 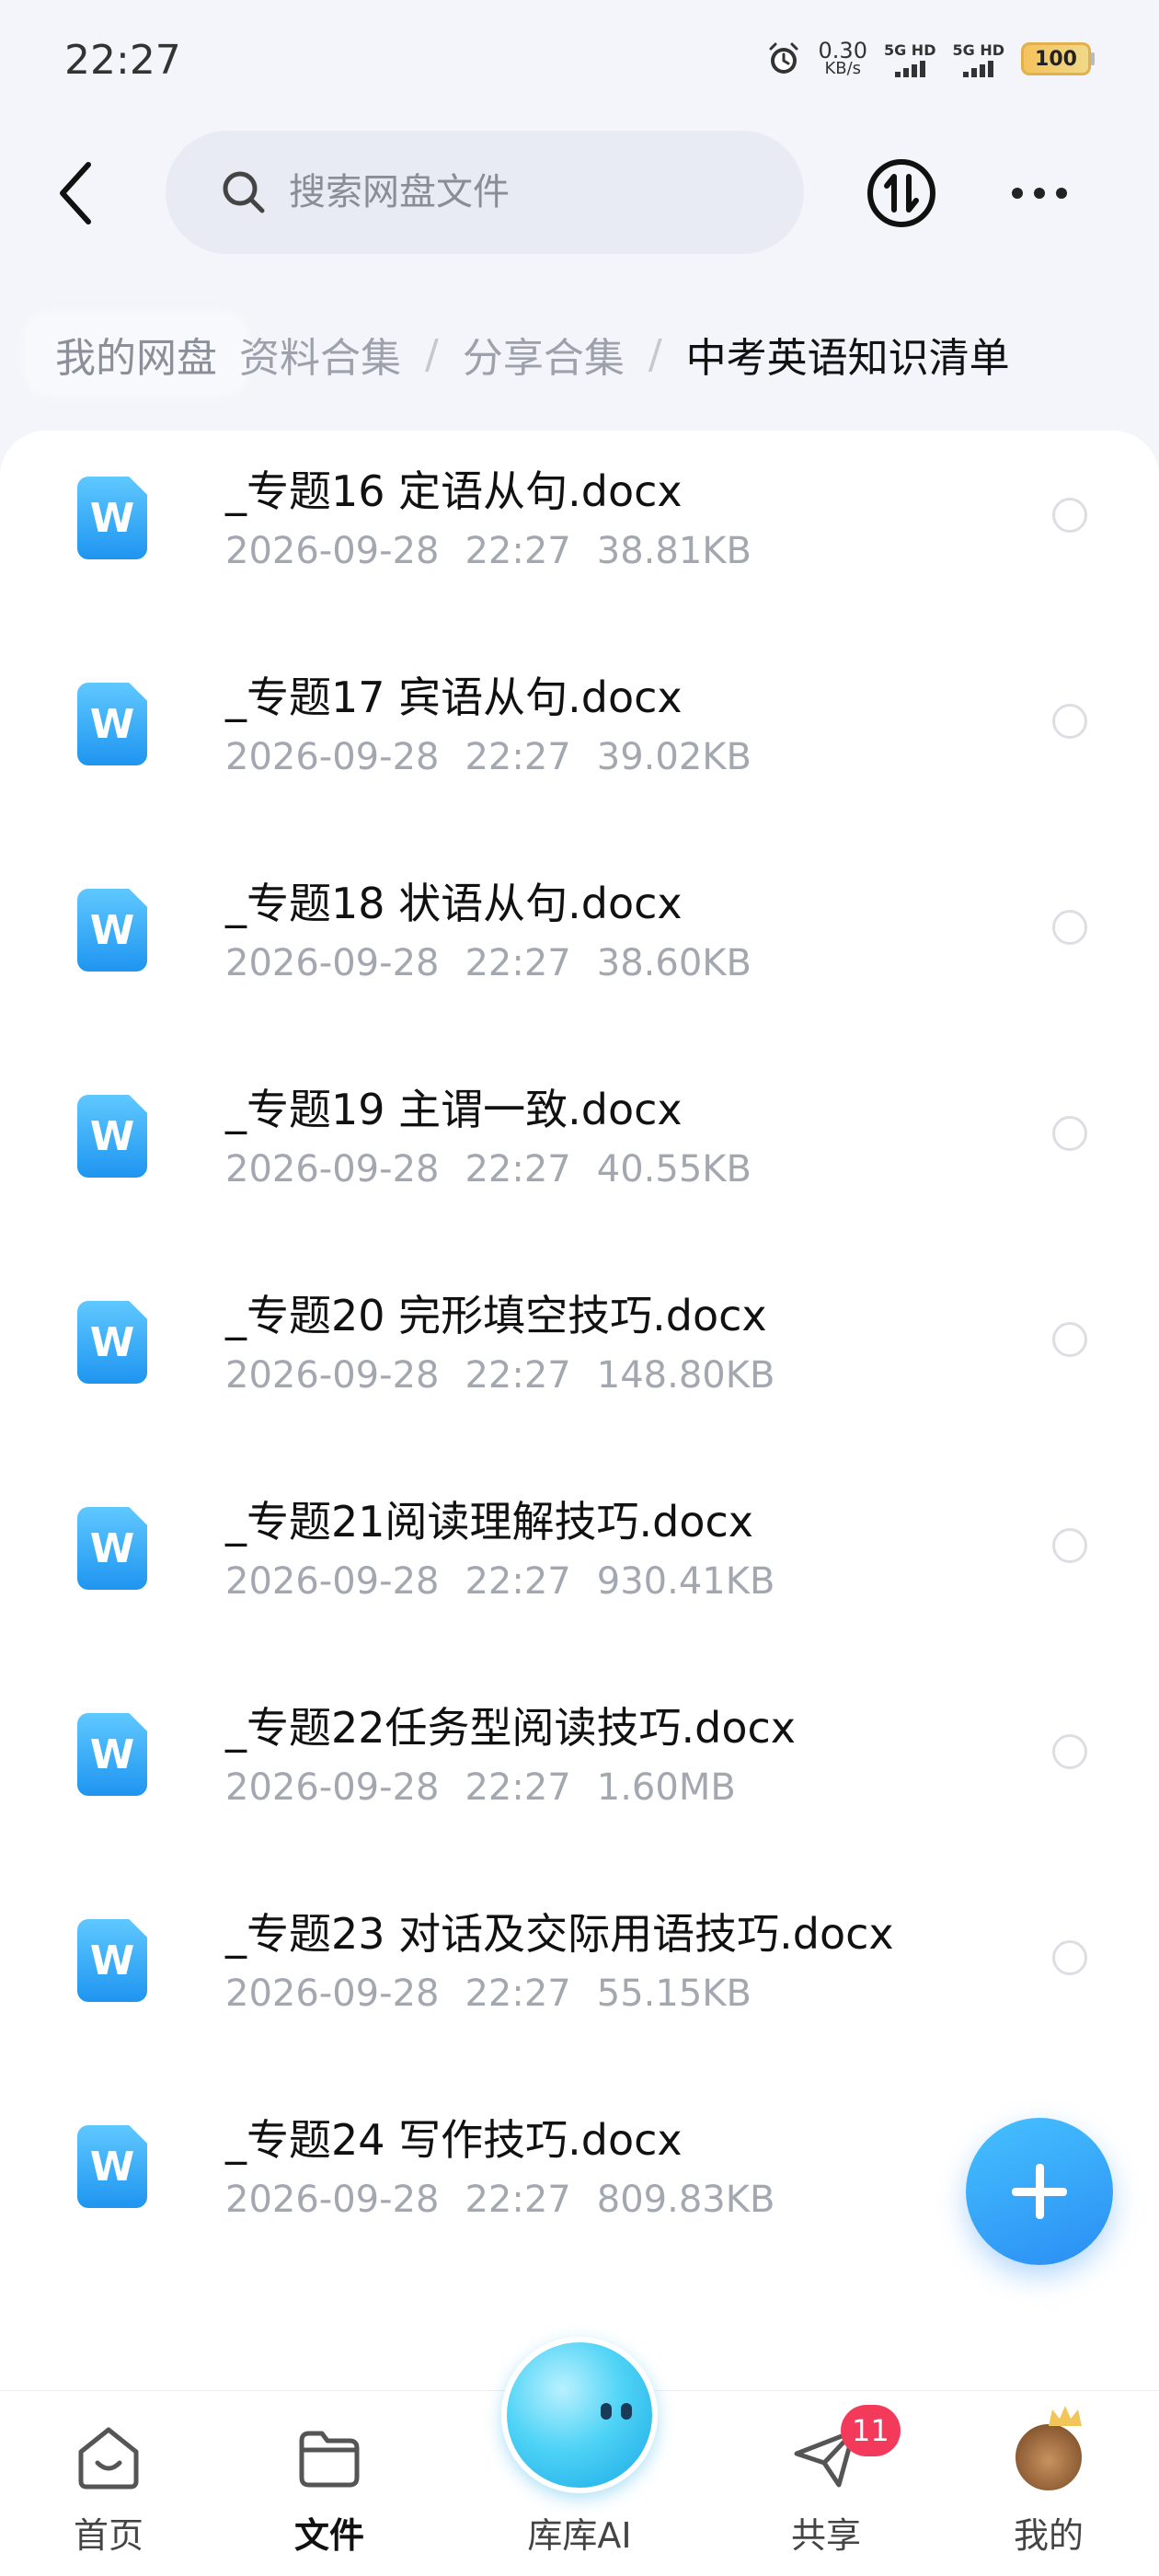 What do you see at coordinates (579, 2415) in the screenshot?
I see `ai-assistant-icon` at bounding box center [579, 2415].